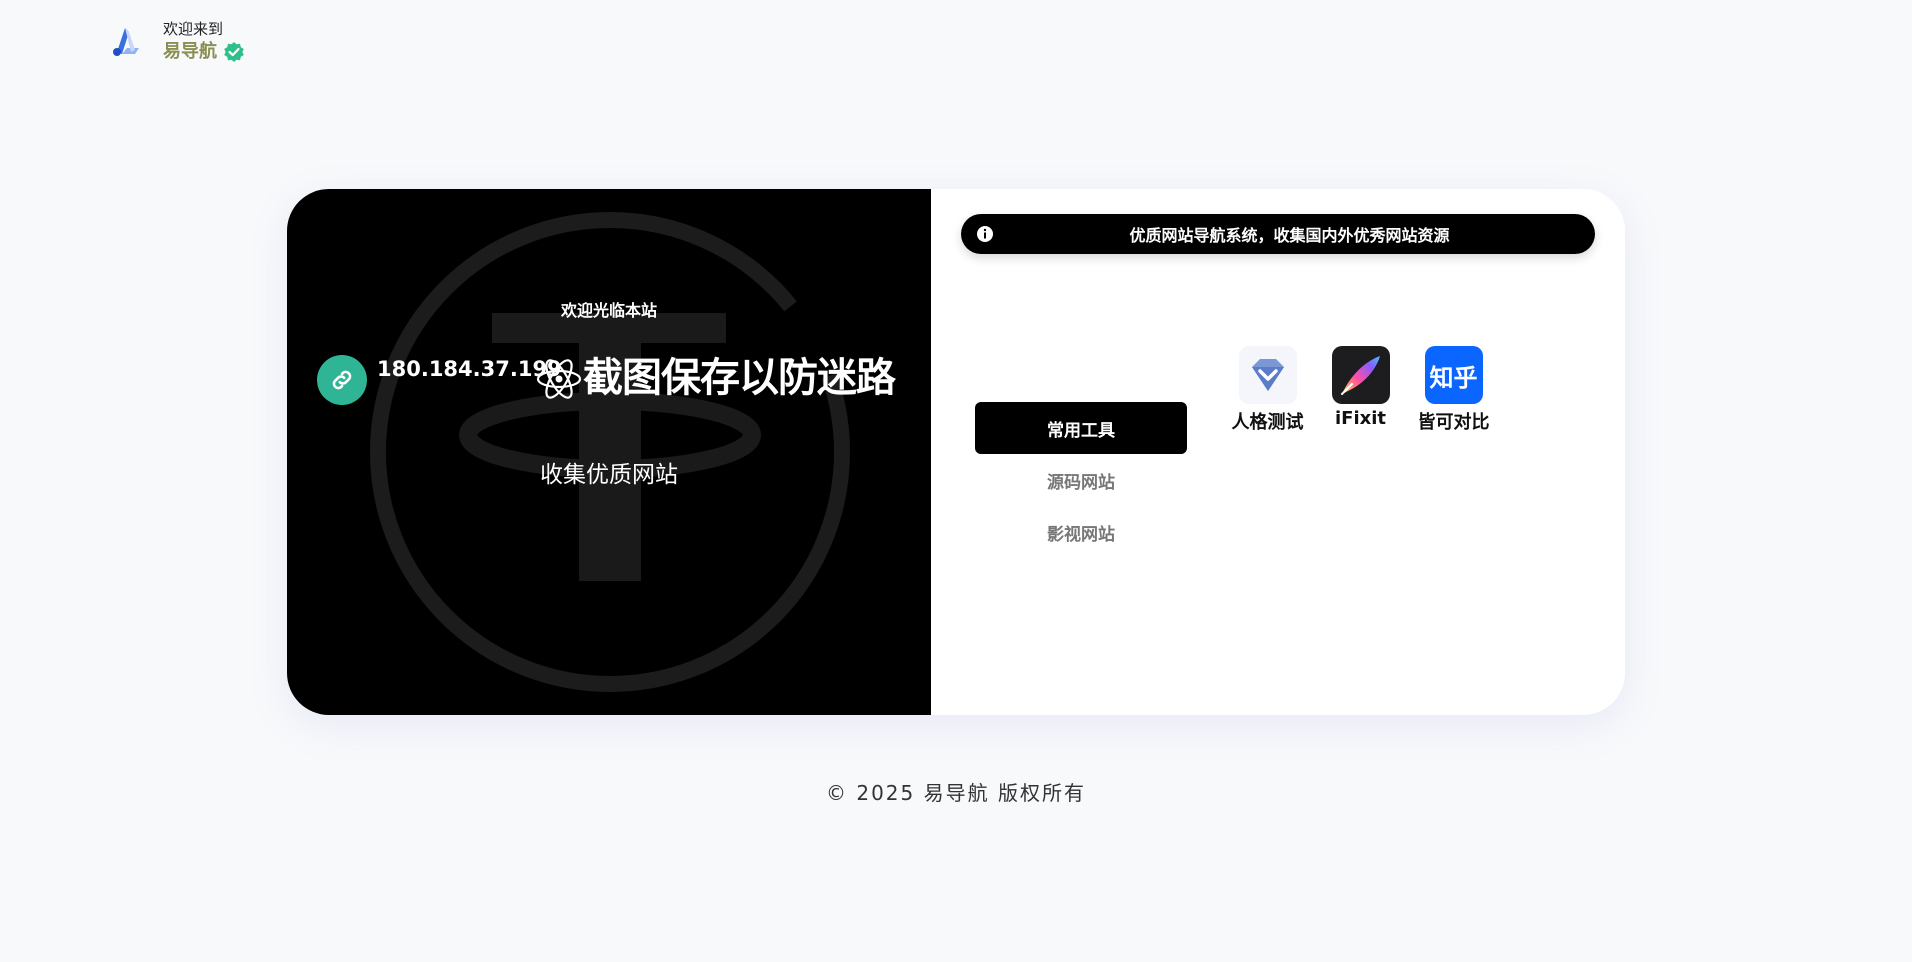 The image size is (1912, 962). What do you see at coordinates (1289, 235) in the screenshot?
I see `notice-text: 优质网站导航系统，收集国内外优秀网站资源` at bounding box center [1289, 235].